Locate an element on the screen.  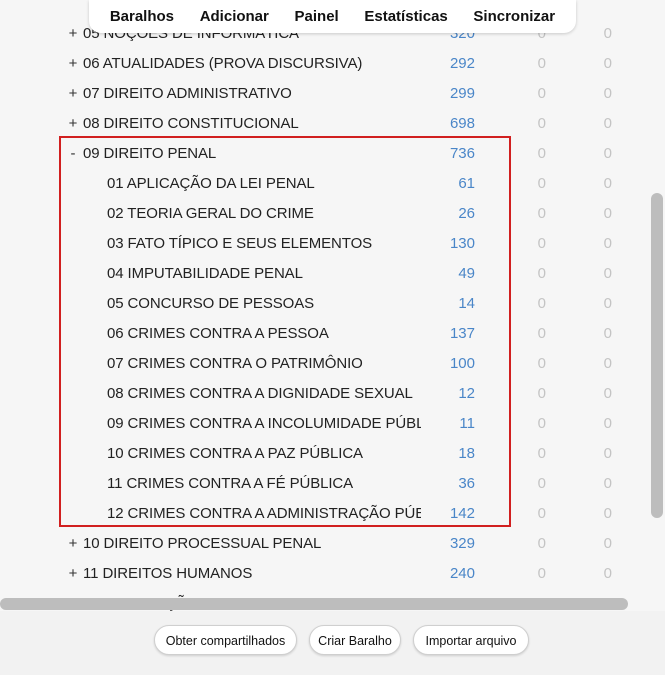
deck-name: 07 DIREITO ADMINISTRATIVO is located at coordinates (263, 94).